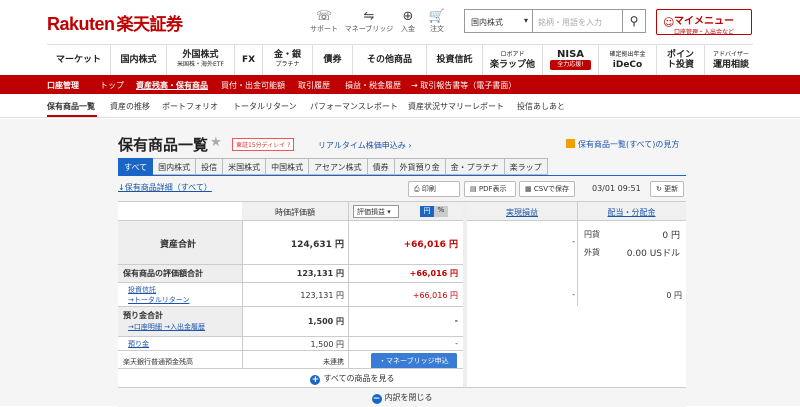 This screenshot has width=800, height=407. Describe the element at coordinates (322, 295) in the screenshot. I see `fund-value: 123,131 円` at that location.